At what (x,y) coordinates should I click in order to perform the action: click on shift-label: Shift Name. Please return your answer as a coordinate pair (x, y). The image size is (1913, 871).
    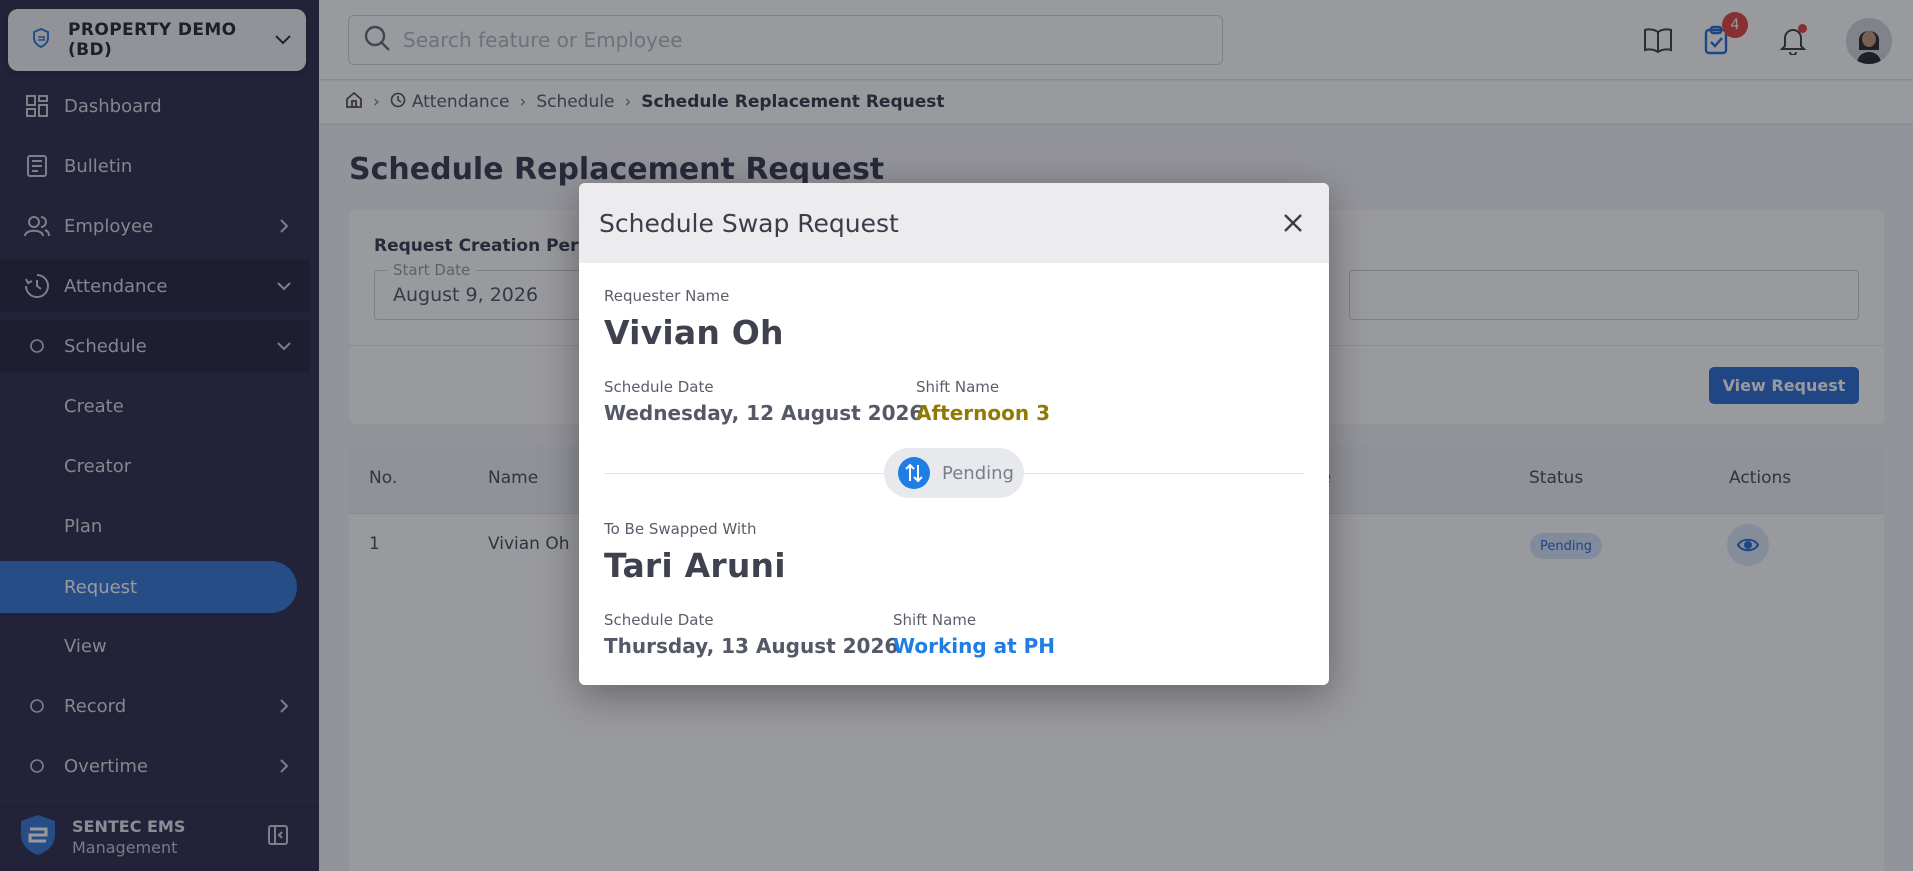
    Looking at the image, I should click on (958, 387).